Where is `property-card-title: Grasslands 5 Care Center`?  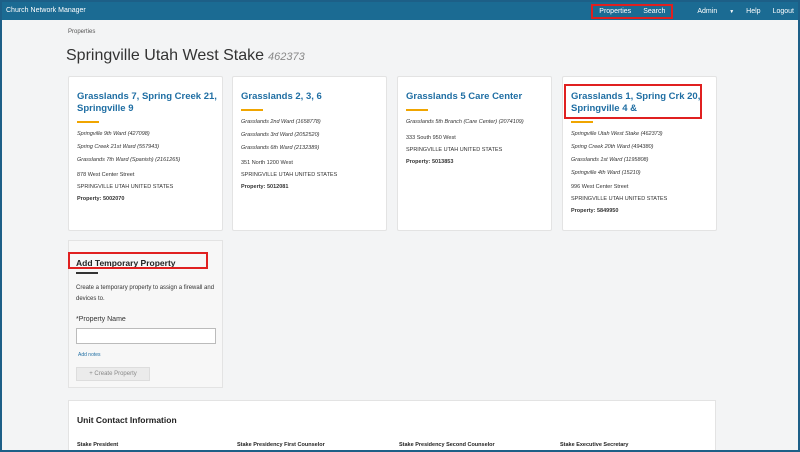
property-card-title: Grasslands 5 Care Center is located at coordinates (476, 97).